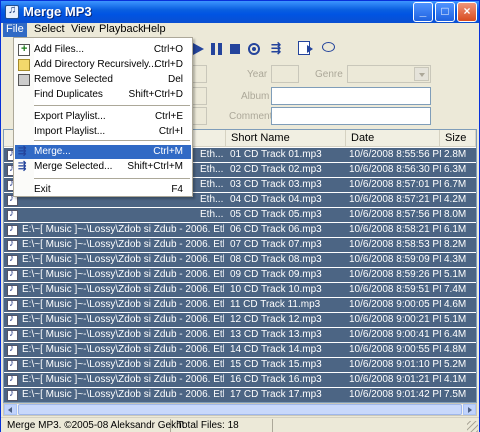 The image size is (480, 432). What do you see at coordinates (103, 167) in the screenshot?
I see `menu-item-merge-selected: ⇶ Merge Selected... Shift+Ctrl+M` at bounding box center [103, 167].